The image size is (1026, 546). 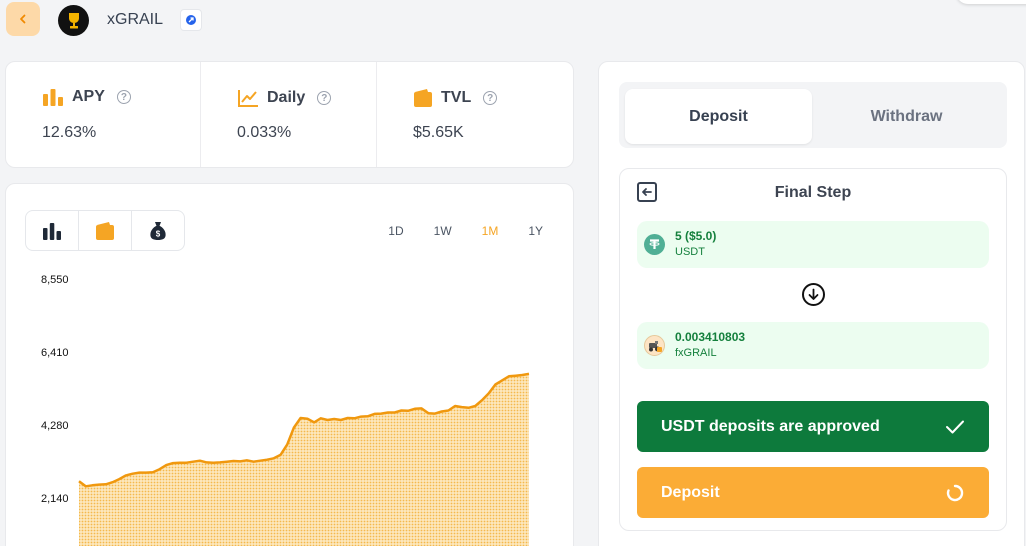 I want to click on stat-daily: Daily ? 0.033%, so click(x=288, y=114).